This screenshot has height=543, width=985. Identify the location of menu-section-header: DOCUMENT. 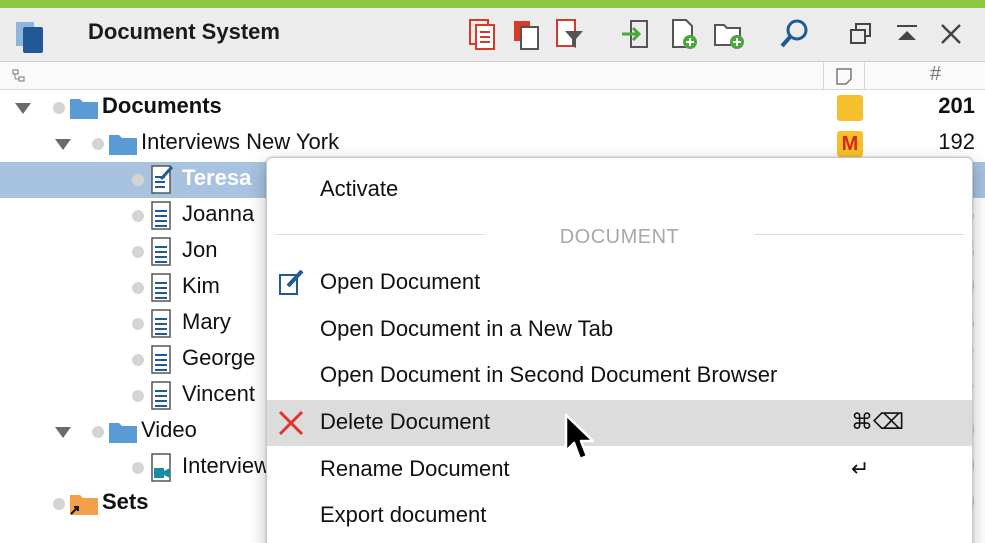
(619, 237).